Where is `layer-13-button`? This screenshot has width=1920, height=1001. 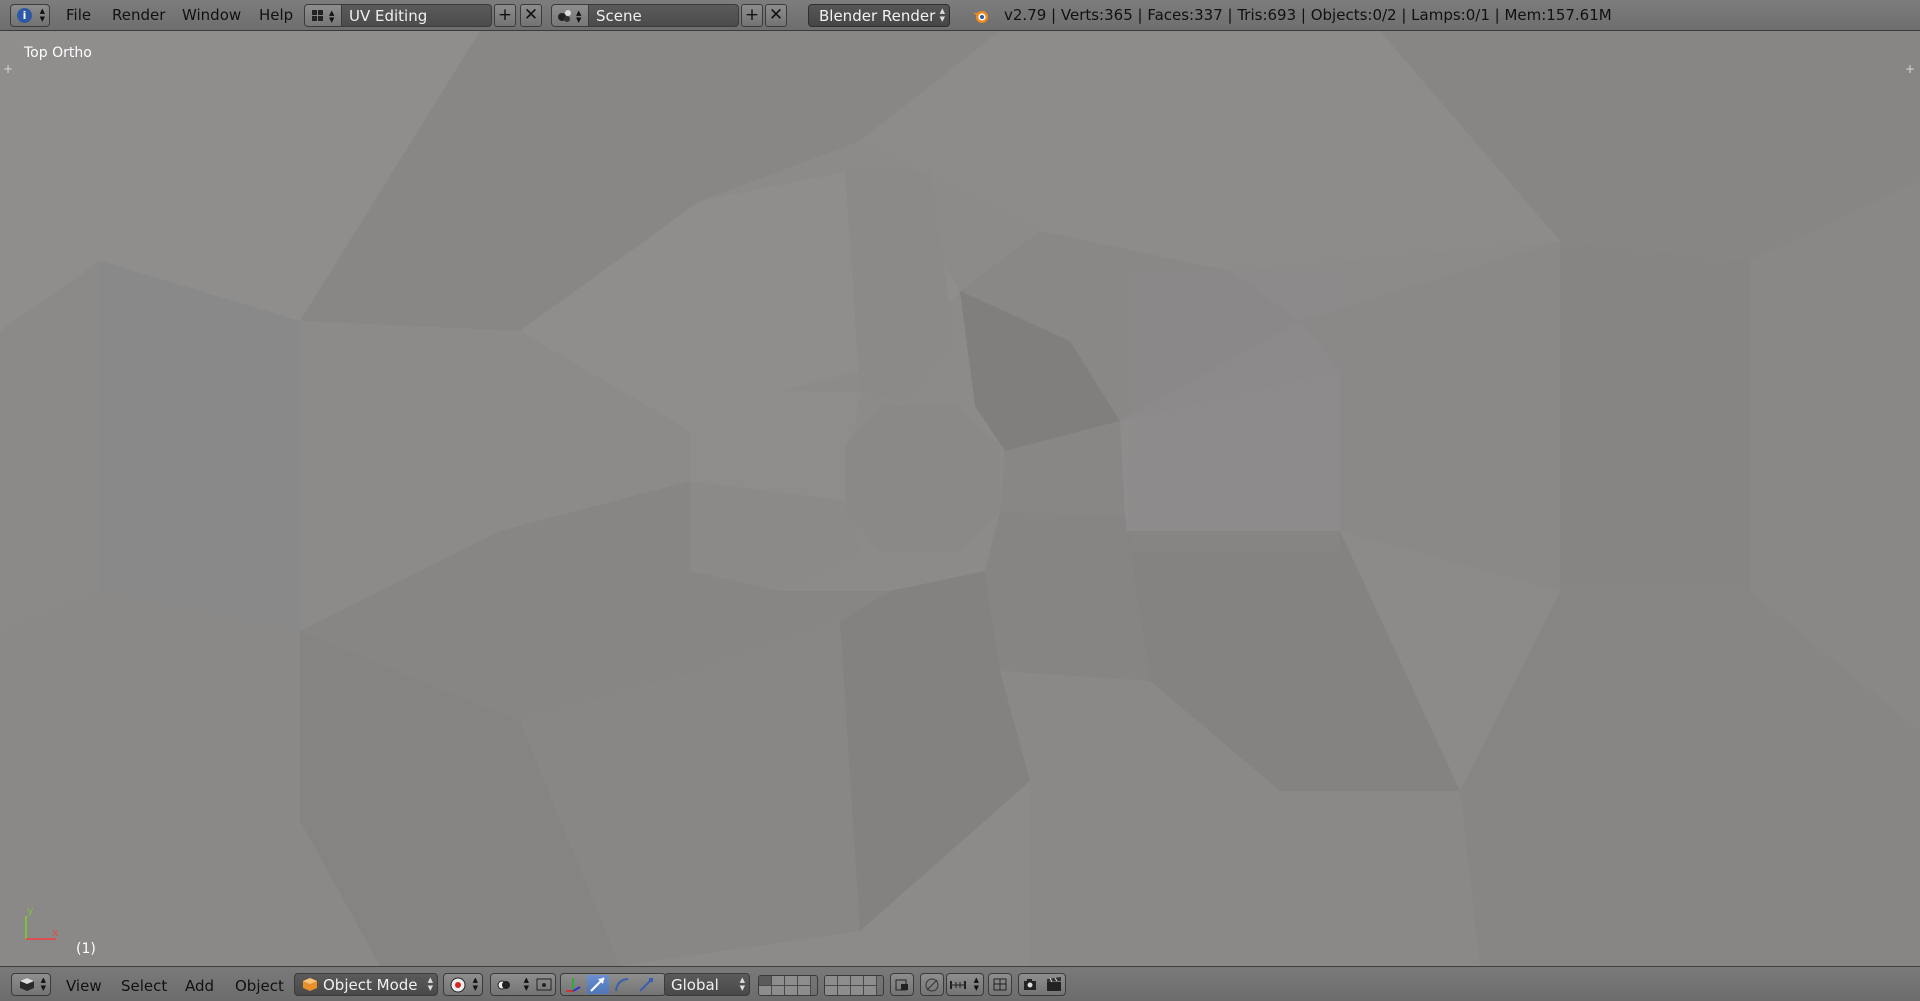
layer-13-button is located at coordinates (804, 990).